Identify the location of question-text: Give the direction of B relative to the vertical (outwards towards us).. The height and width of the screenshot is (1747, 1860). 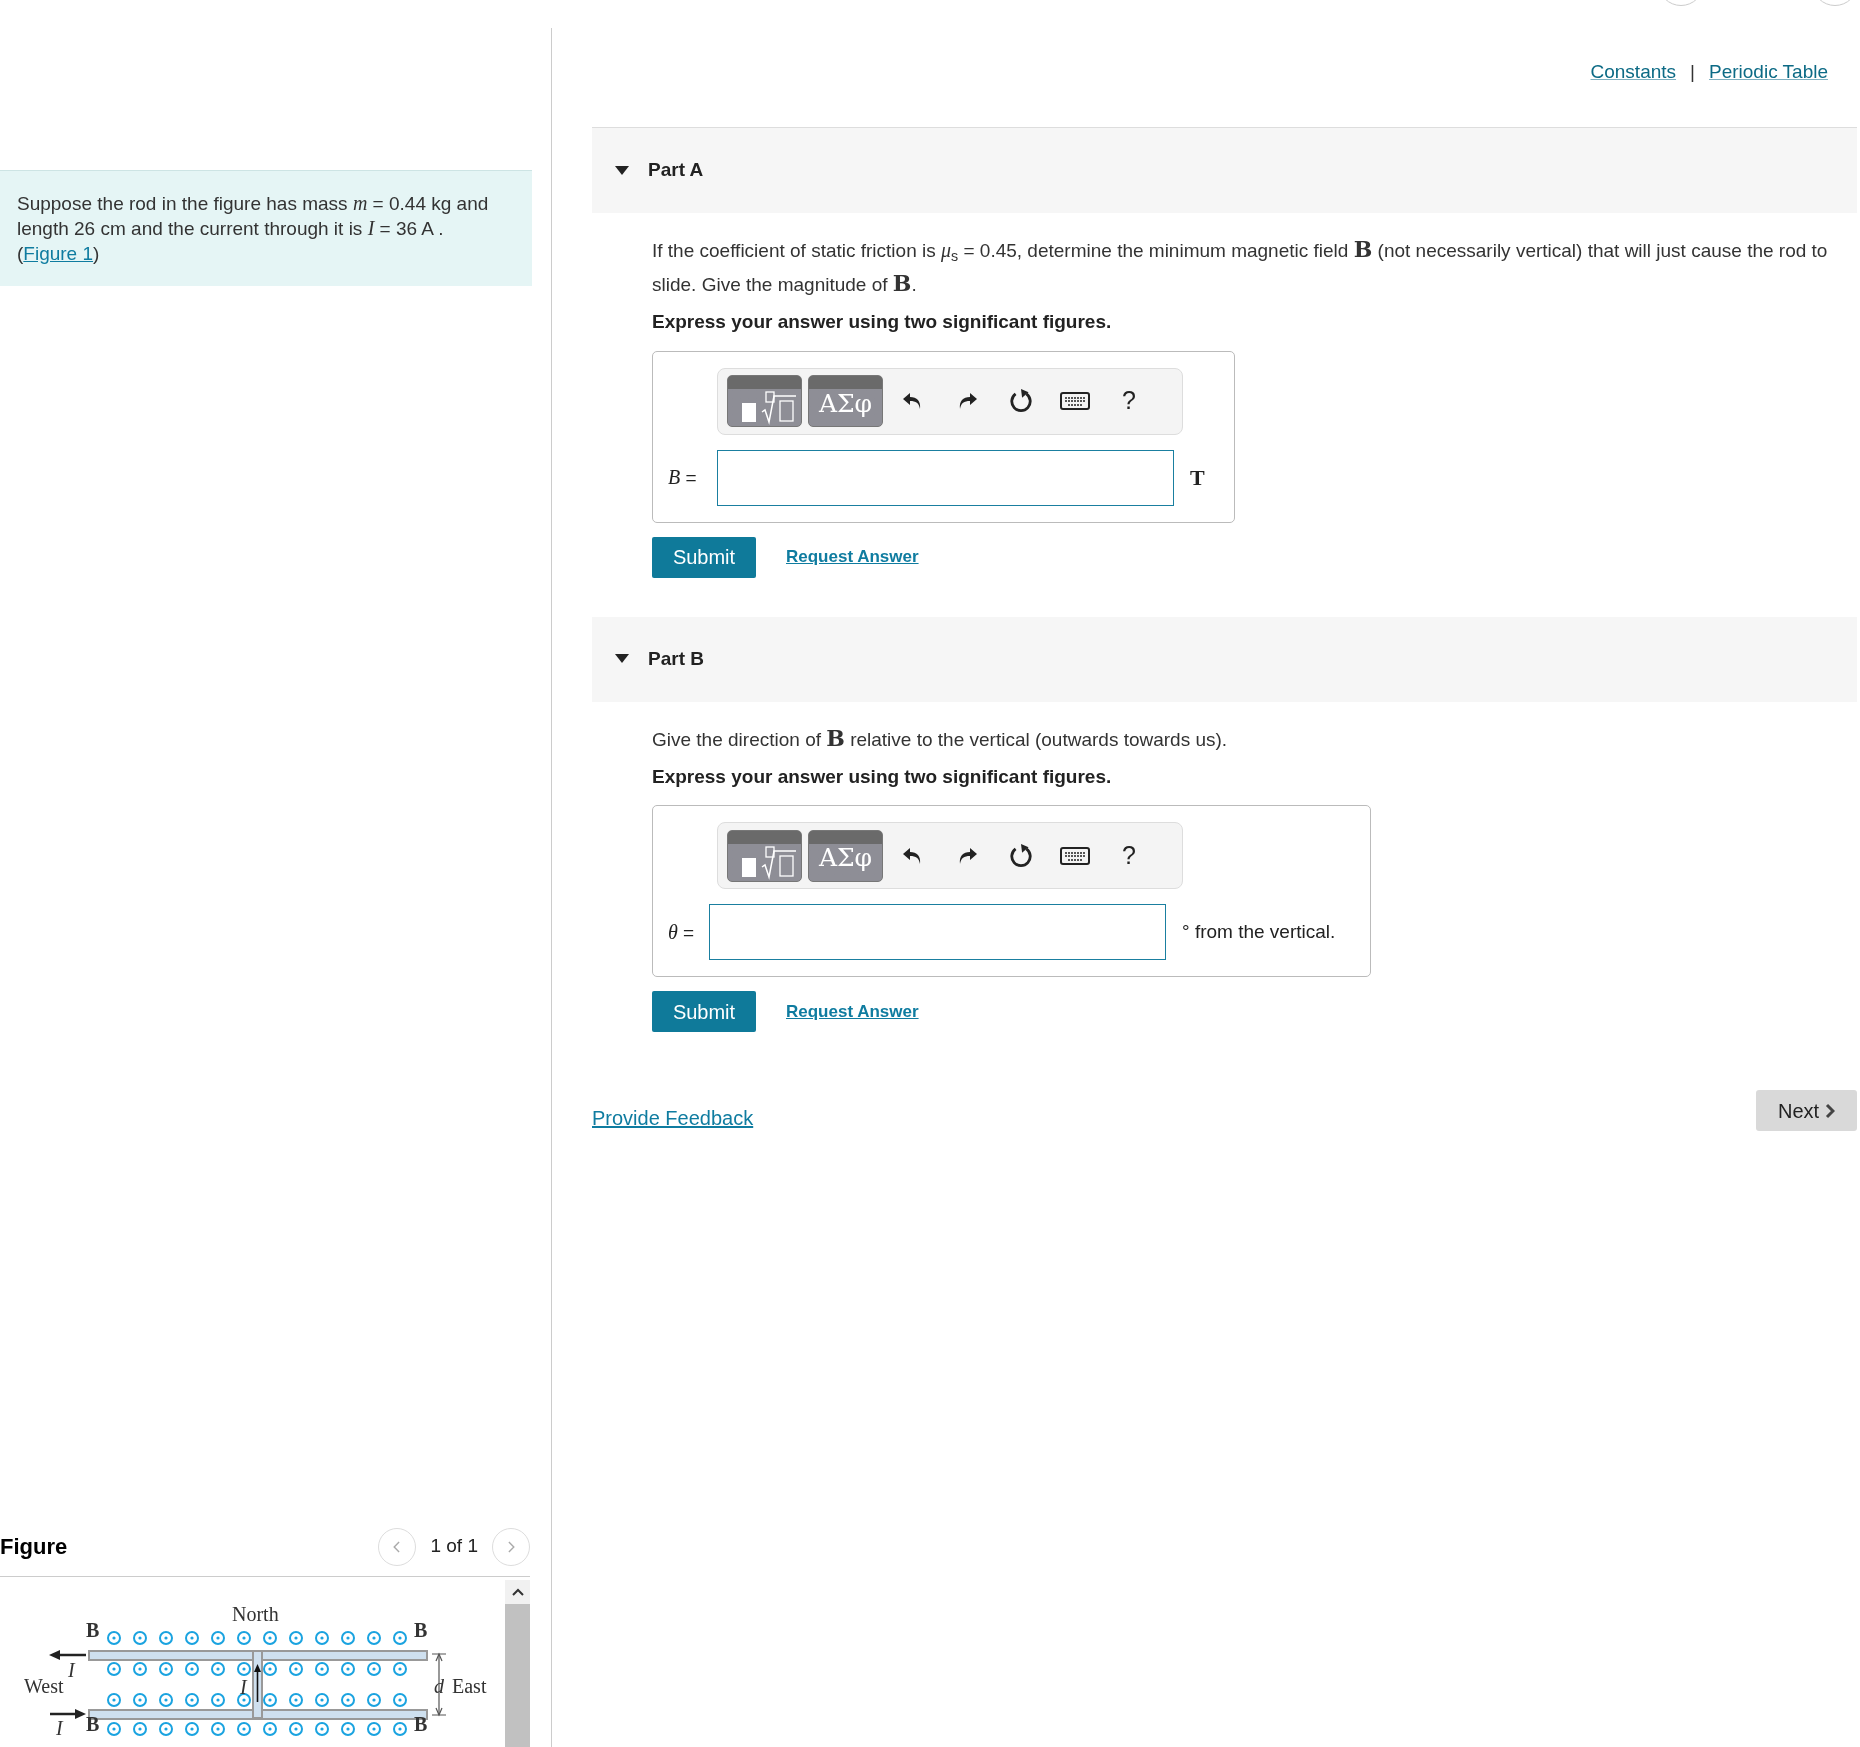
(940, 738).